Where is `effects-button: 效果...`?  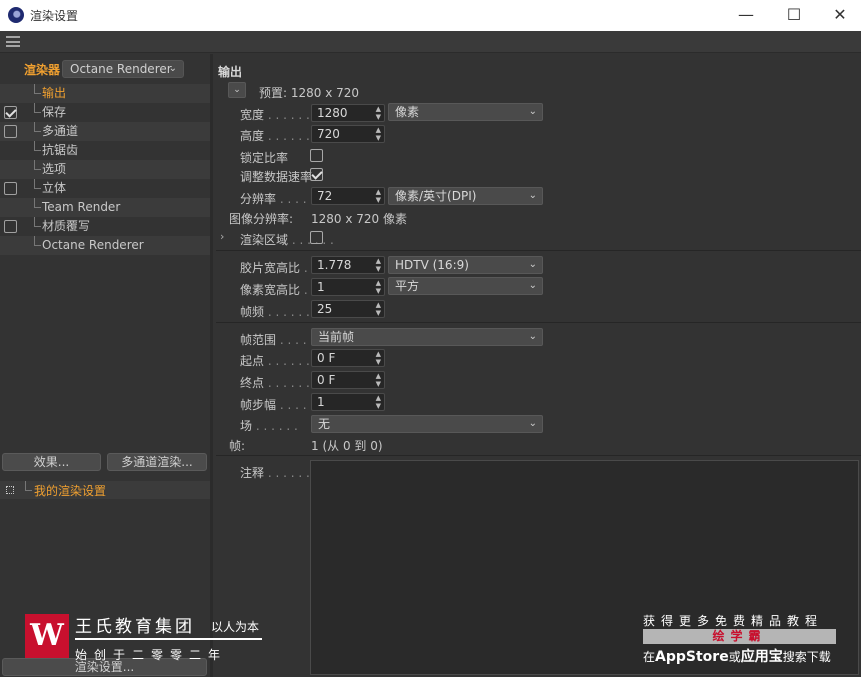
effects-button: 效果... is located at coordinates (51, 462).